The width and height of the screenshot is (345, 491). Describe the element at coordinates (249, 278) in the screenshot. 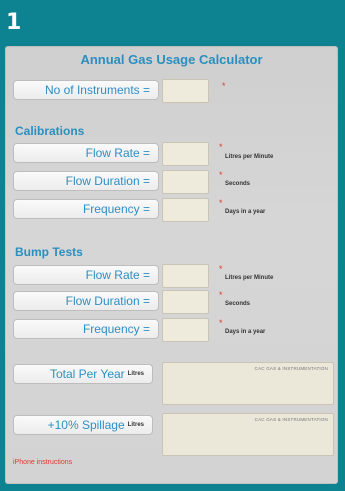

I see `bump-flow-rate-unit: Litres per Minute` at that location.